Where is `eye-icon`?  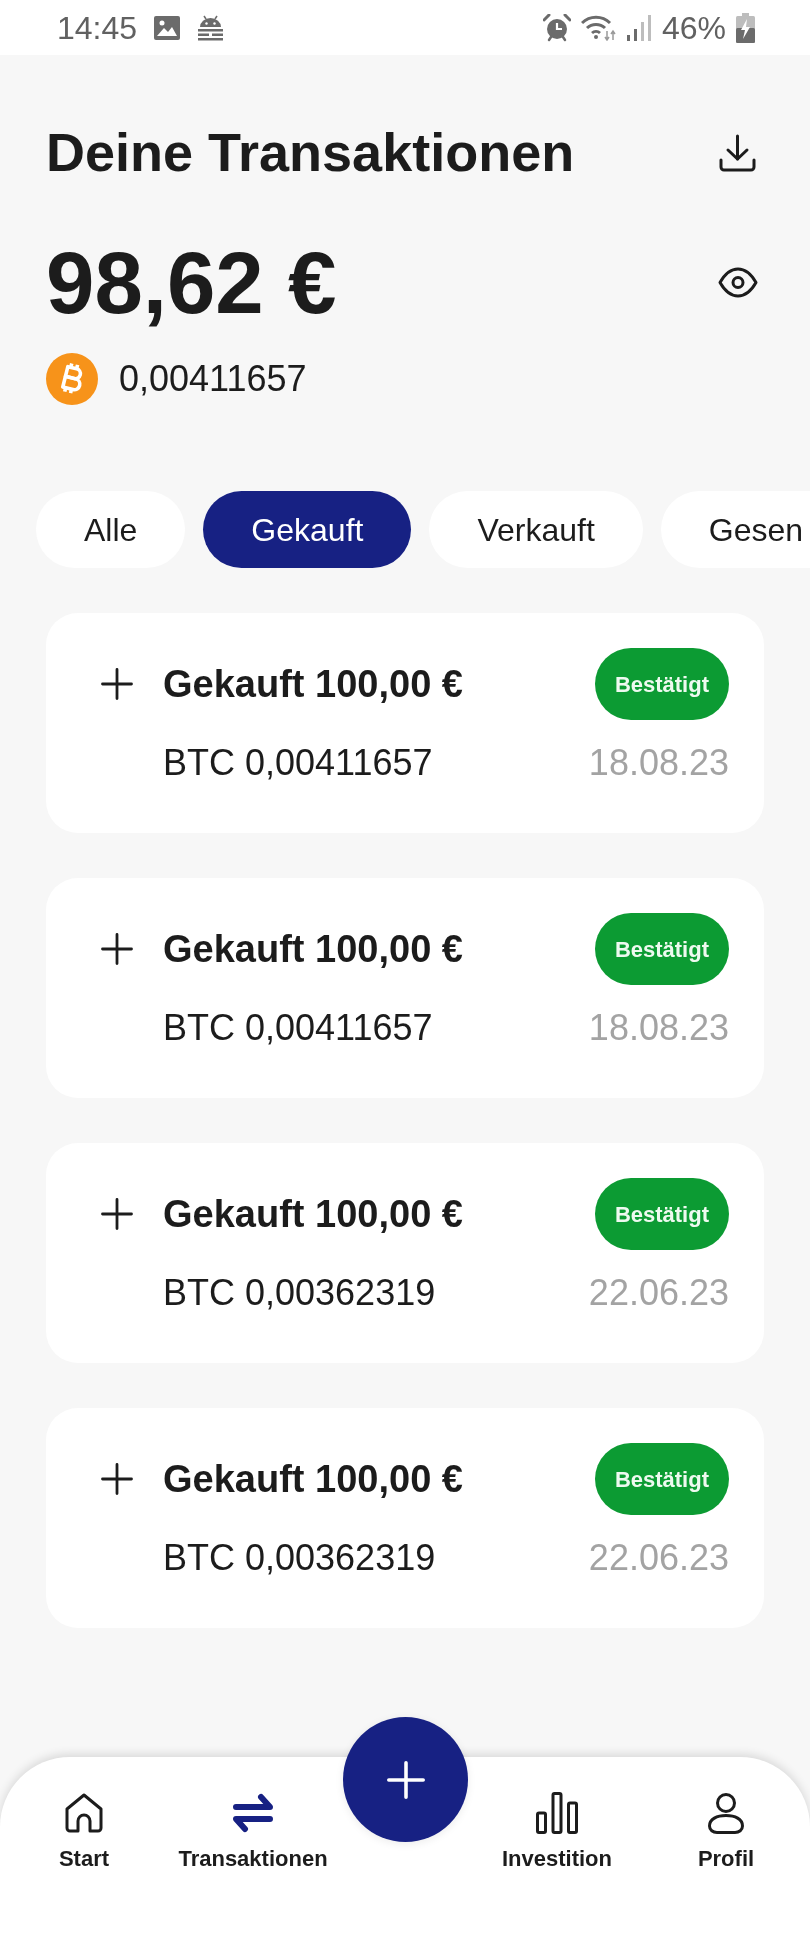
eye-icon is located at coordinates (738, 282).